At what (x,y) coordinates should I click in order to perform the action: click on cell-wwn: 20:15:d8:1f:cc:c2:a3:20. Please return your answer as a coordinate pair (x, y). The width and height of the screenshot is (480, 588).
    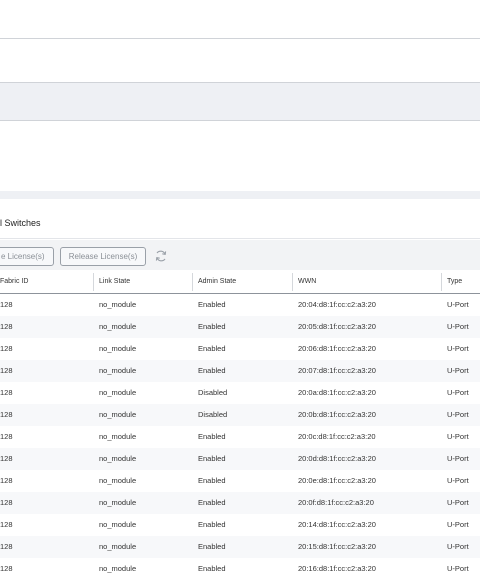
    Looking at the image, I should click on (337, 546).